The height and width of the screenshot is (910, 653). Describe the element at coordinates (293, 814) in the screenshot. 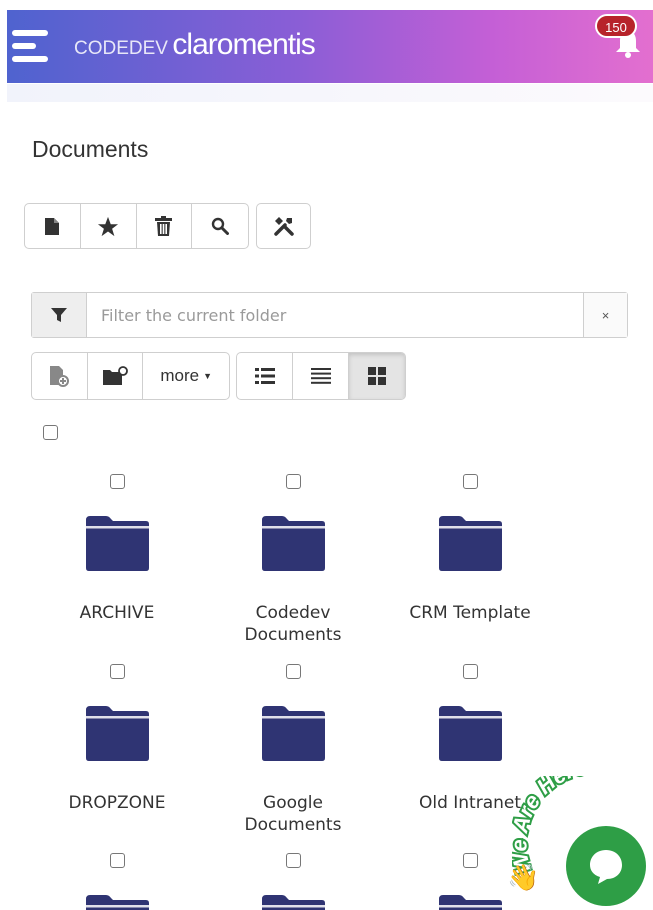

I see `folder-name: Google Documents` at that location.